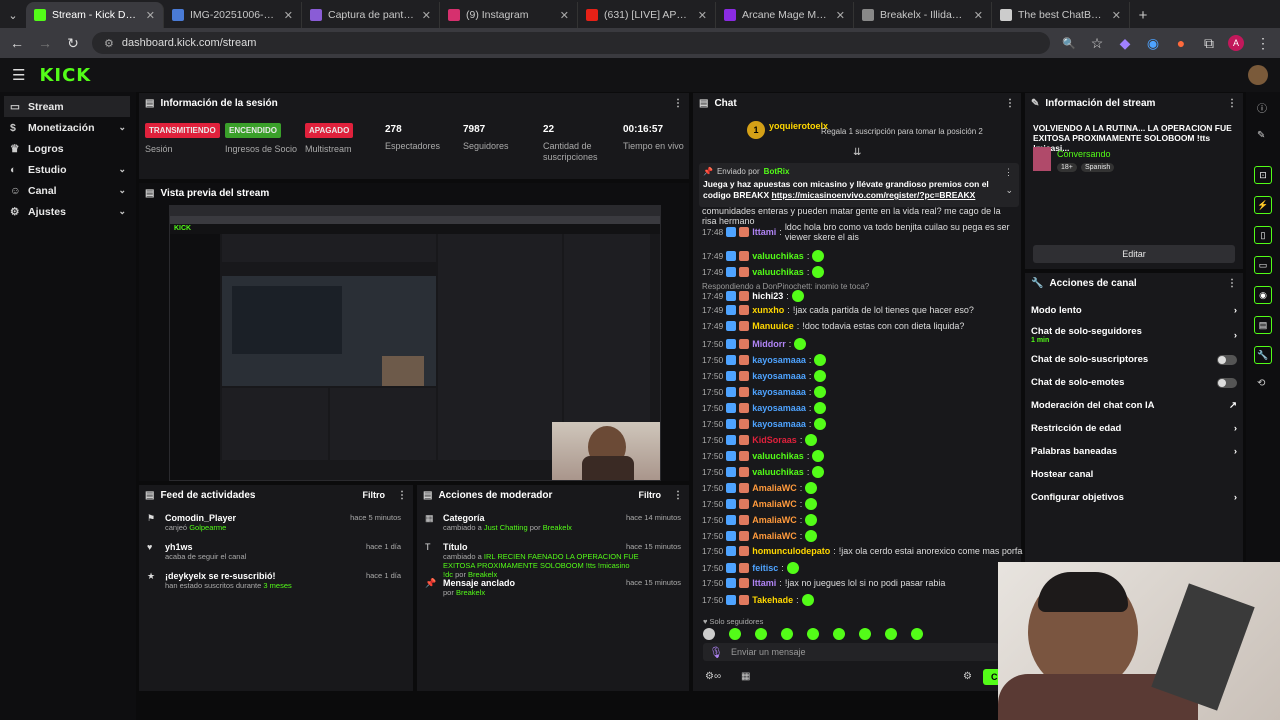 This screenshot has width=1280, height=720. What do you see at coordinates (745, 676) in the screenshot?
I see `chat-store-icon: ▦` at bounding box center [745, 676].